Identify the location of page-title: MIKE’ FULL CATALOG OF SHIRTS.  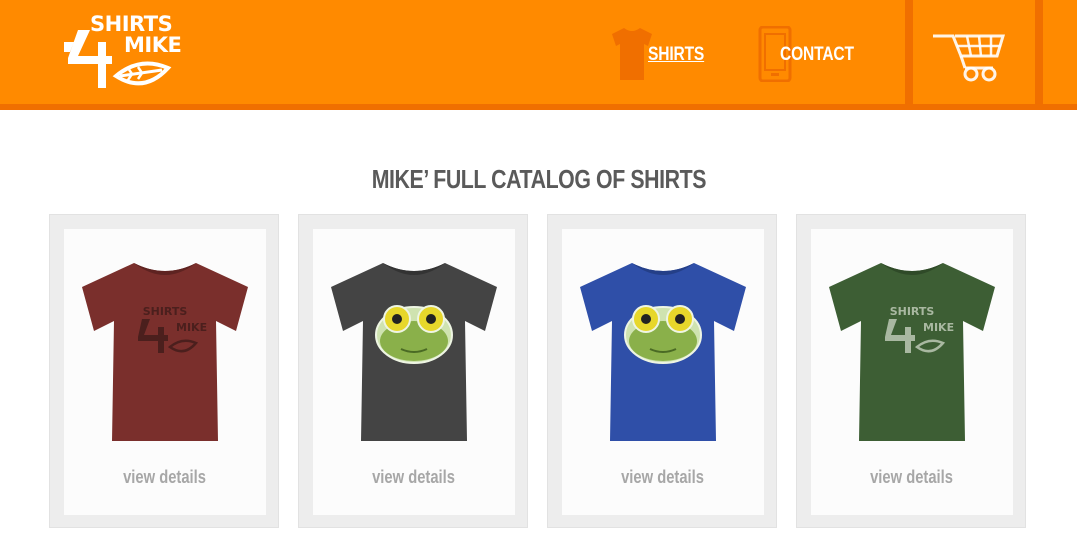
(538, 179).